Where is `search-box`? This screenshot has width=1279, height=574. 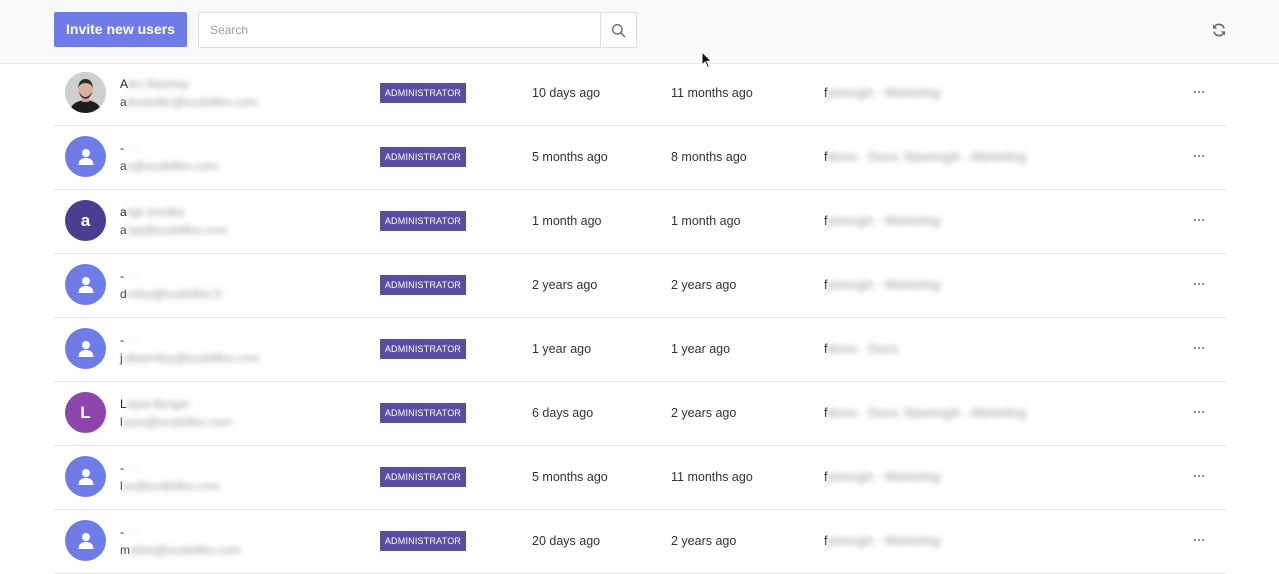
search-box is located at coordinates (417, 30).